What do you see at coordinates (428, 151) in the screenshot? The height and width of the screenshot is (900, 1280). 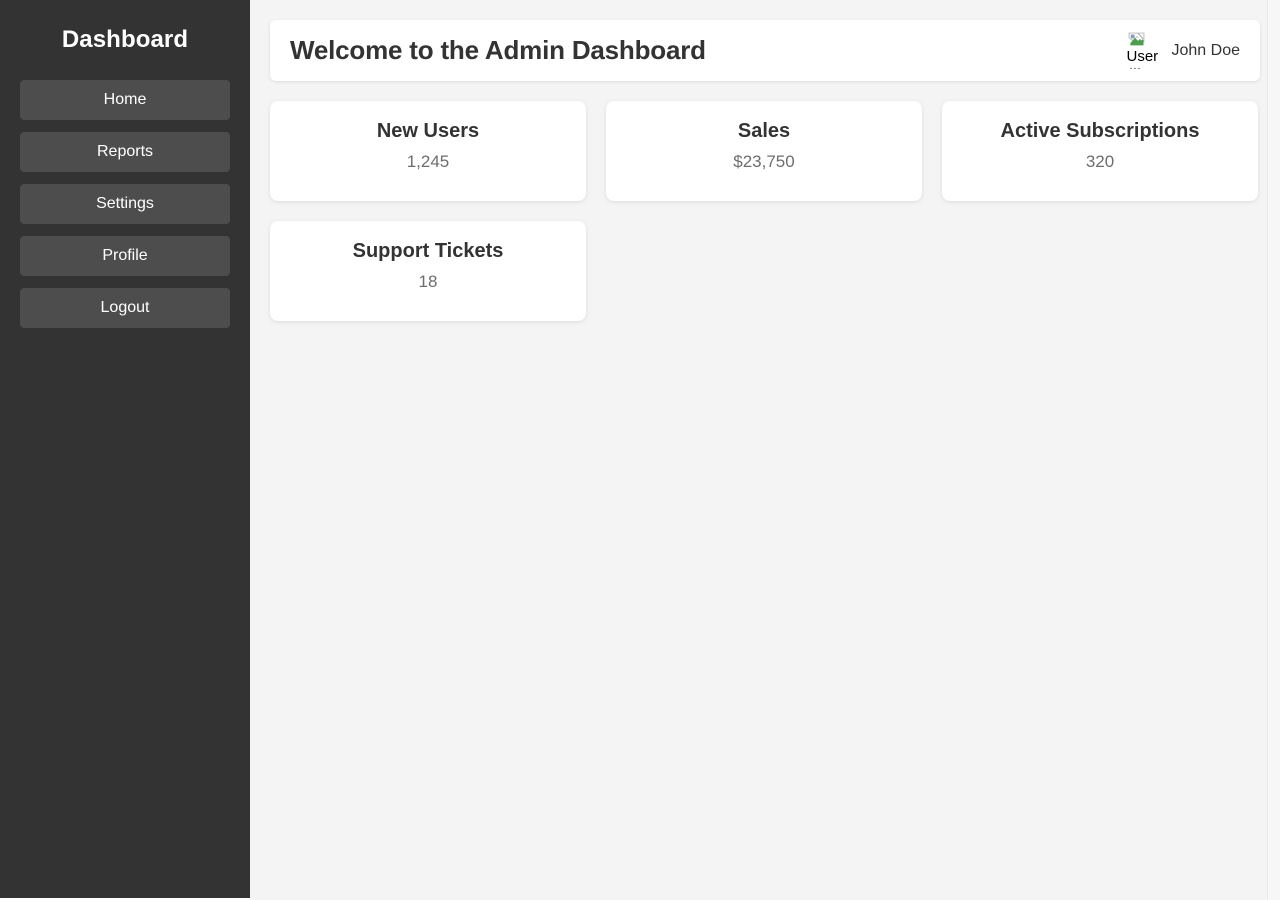 I see `stat-card-new-users: New Users 1,245` at bounding box center [428, 151].